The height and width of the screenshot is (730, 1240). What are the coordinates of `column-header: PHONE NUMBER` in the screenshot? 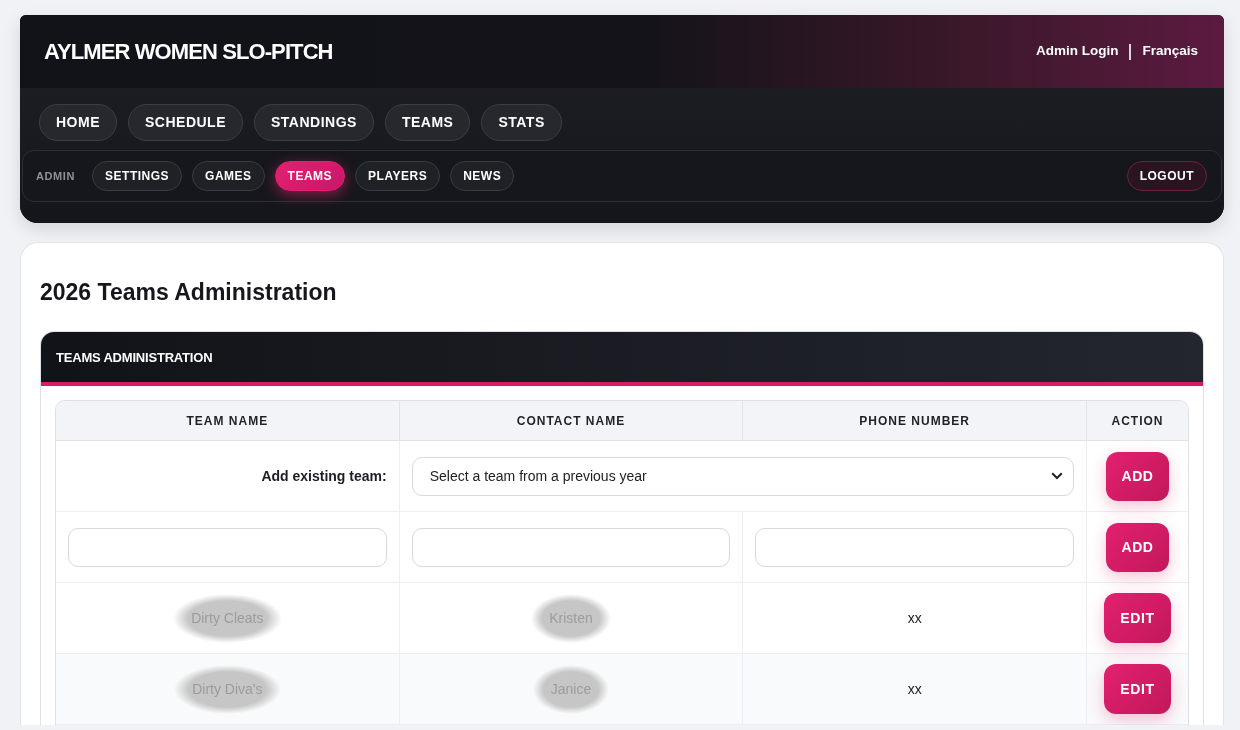 It's located at (915, 421).